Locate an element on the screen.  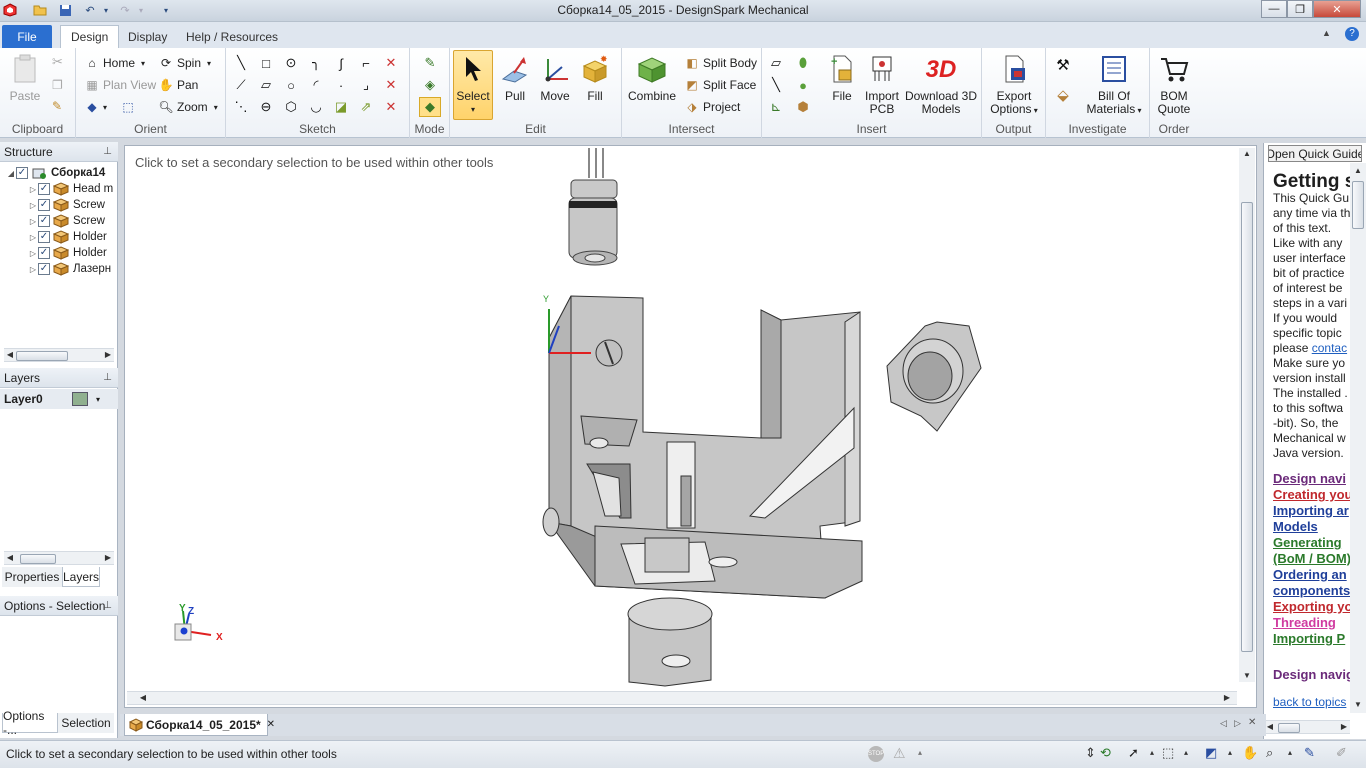
bill-of-materials-button: Bill Of Materials ▾ is located at coordinates (1114, 84).